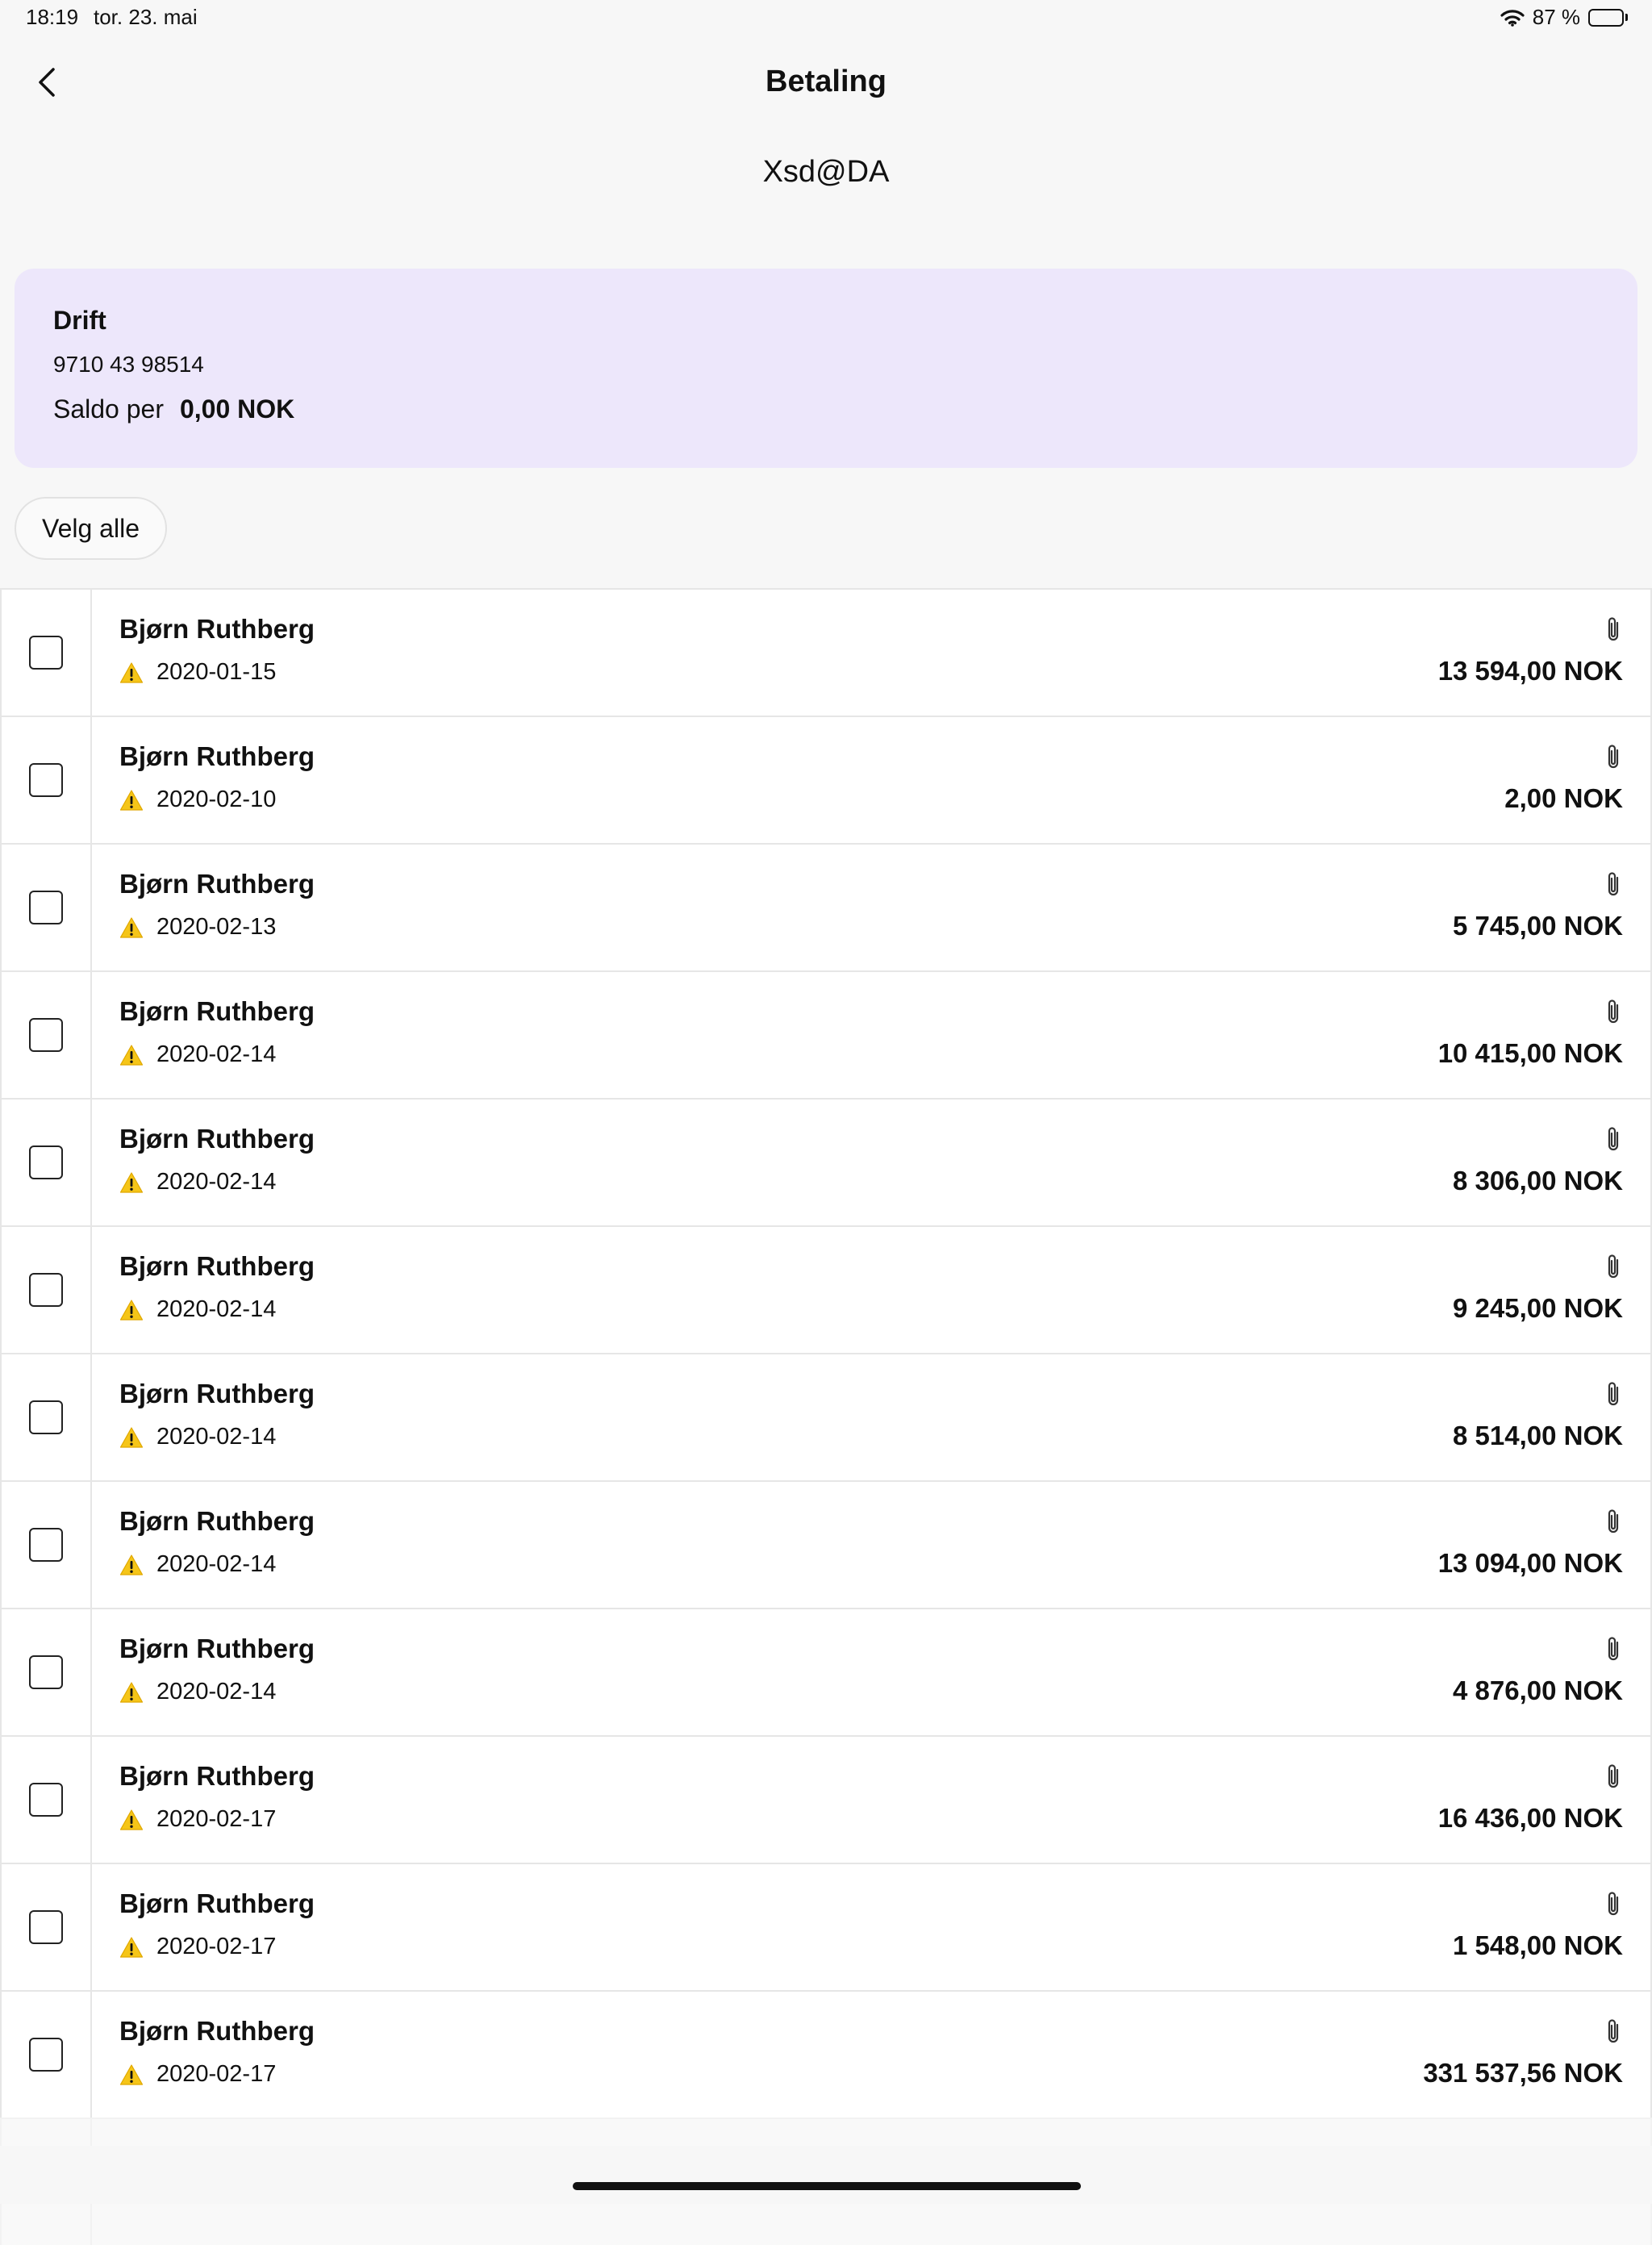 The width and height of the screenshot is (1652, 2245). Describe the element at coordinates (826, 1544) in the screenshot. I see `payment-row: Bjørn Ruthberg 2020-02-14 13 094,00 NOK` at that location.